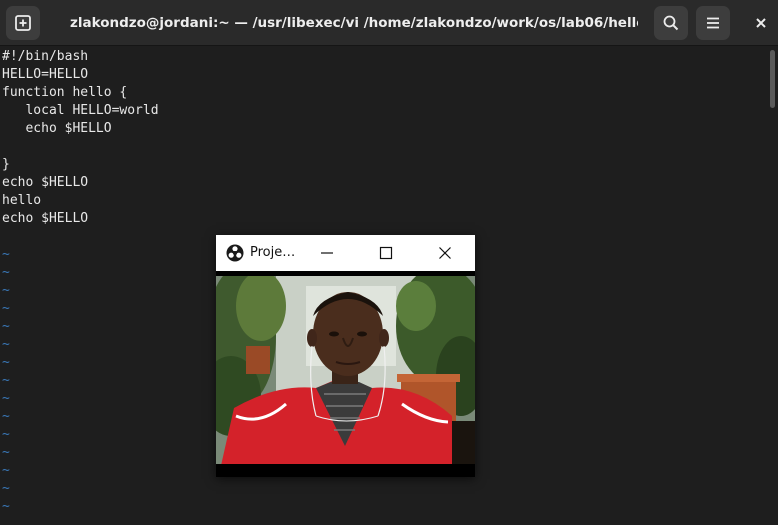 This screenshot has width=778, height=525. I want to click on scrollbar, so click(772, 79).